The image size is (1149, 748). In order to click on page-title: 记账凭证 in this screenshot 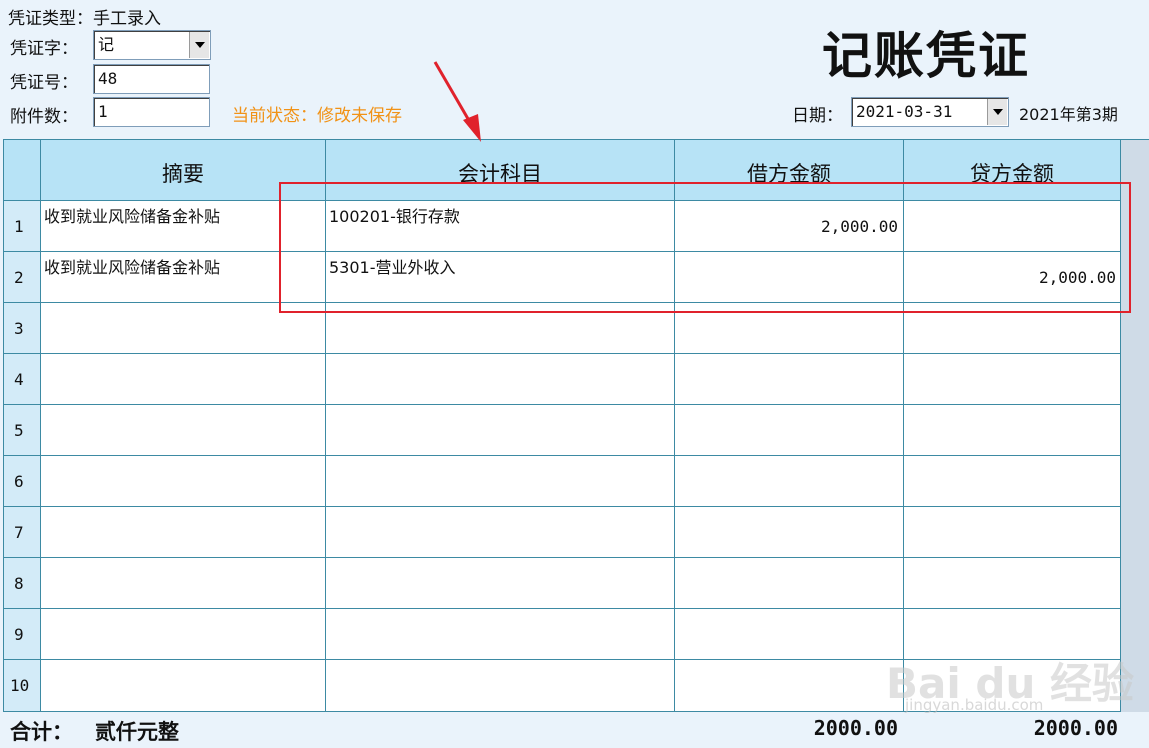, I will do `click(926, 55)`.